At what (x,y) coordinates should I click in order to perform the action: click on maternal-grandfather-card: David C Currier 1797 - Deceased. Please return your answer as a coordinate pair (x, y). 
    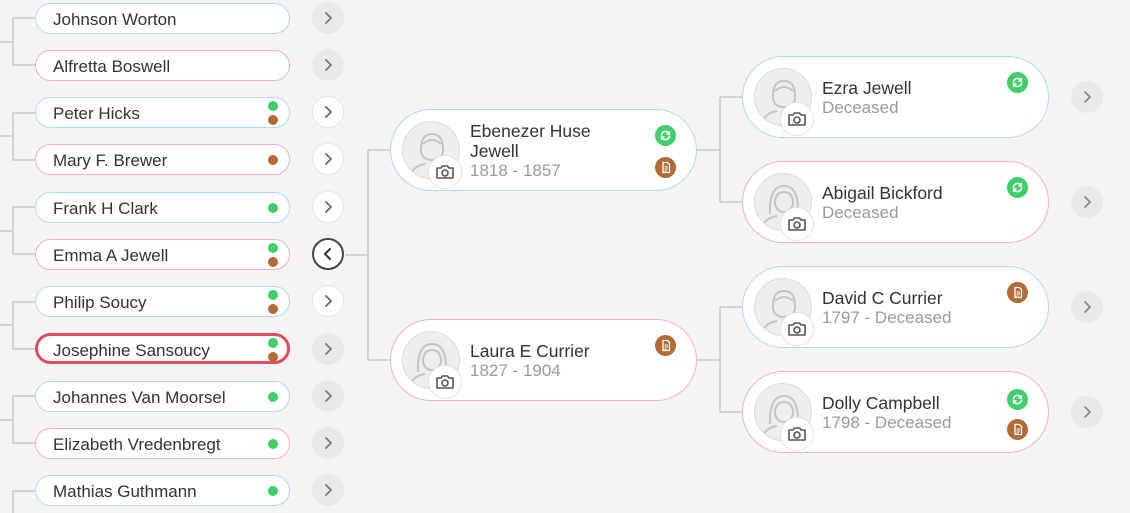
    Looking at the image, I should click on (895, 307).